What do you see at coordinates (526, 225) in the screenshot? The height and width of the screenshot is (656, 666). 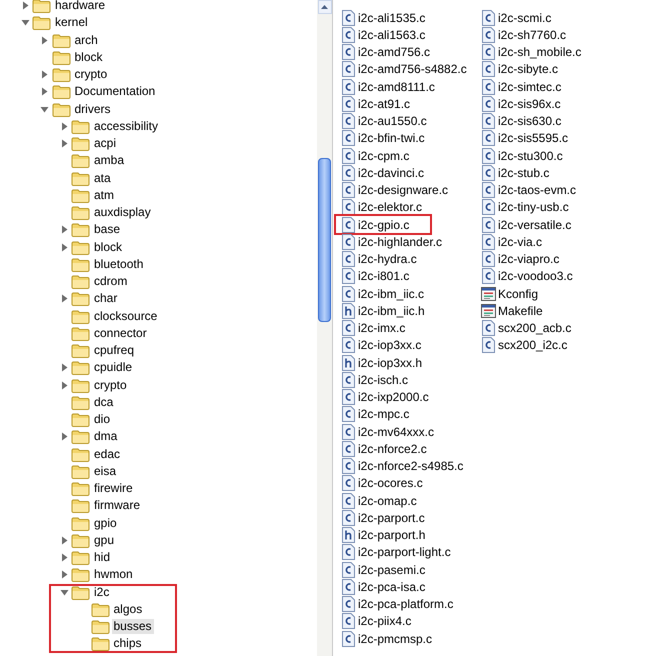 I see `file-item: i2c-versatile.c` at bounding box center [526, 225].